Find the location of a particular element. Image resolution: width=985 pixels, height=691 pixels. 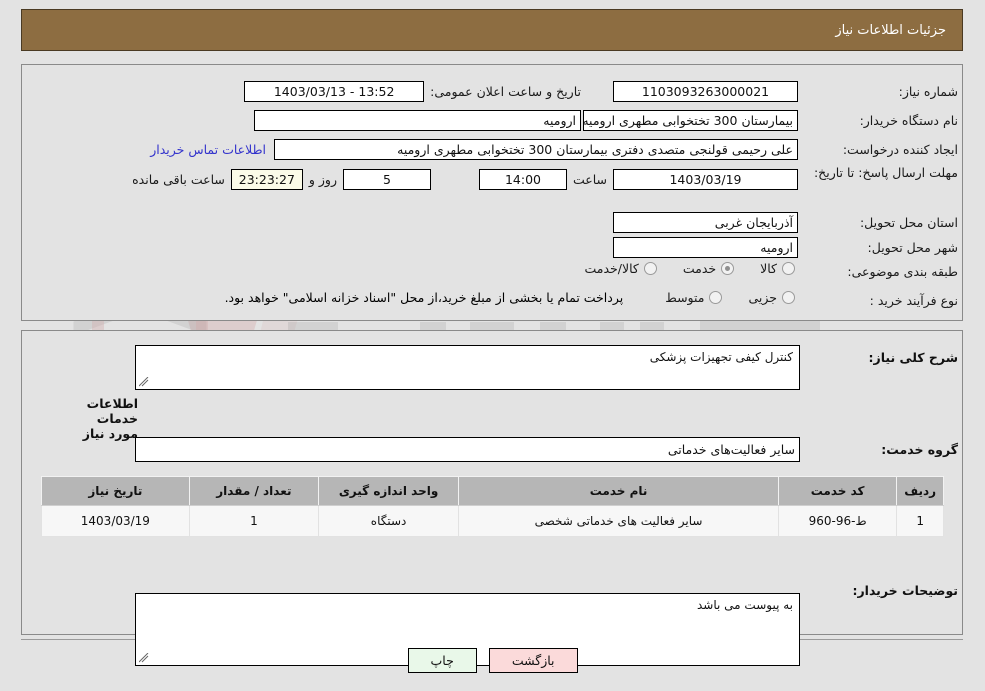

deadline-time: 14:00 is located at coordinates (522, 179).